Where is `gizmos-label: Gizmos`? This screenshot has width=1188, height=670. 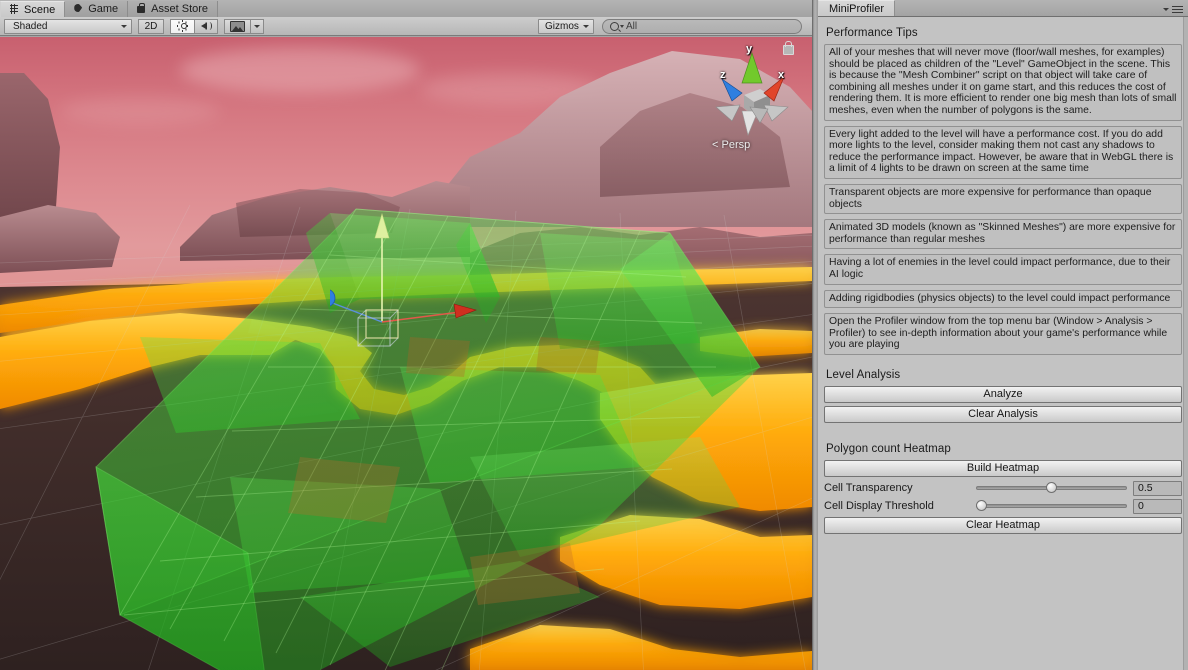 gizmos-label: Gizmos is located at coordinates (562, 26).